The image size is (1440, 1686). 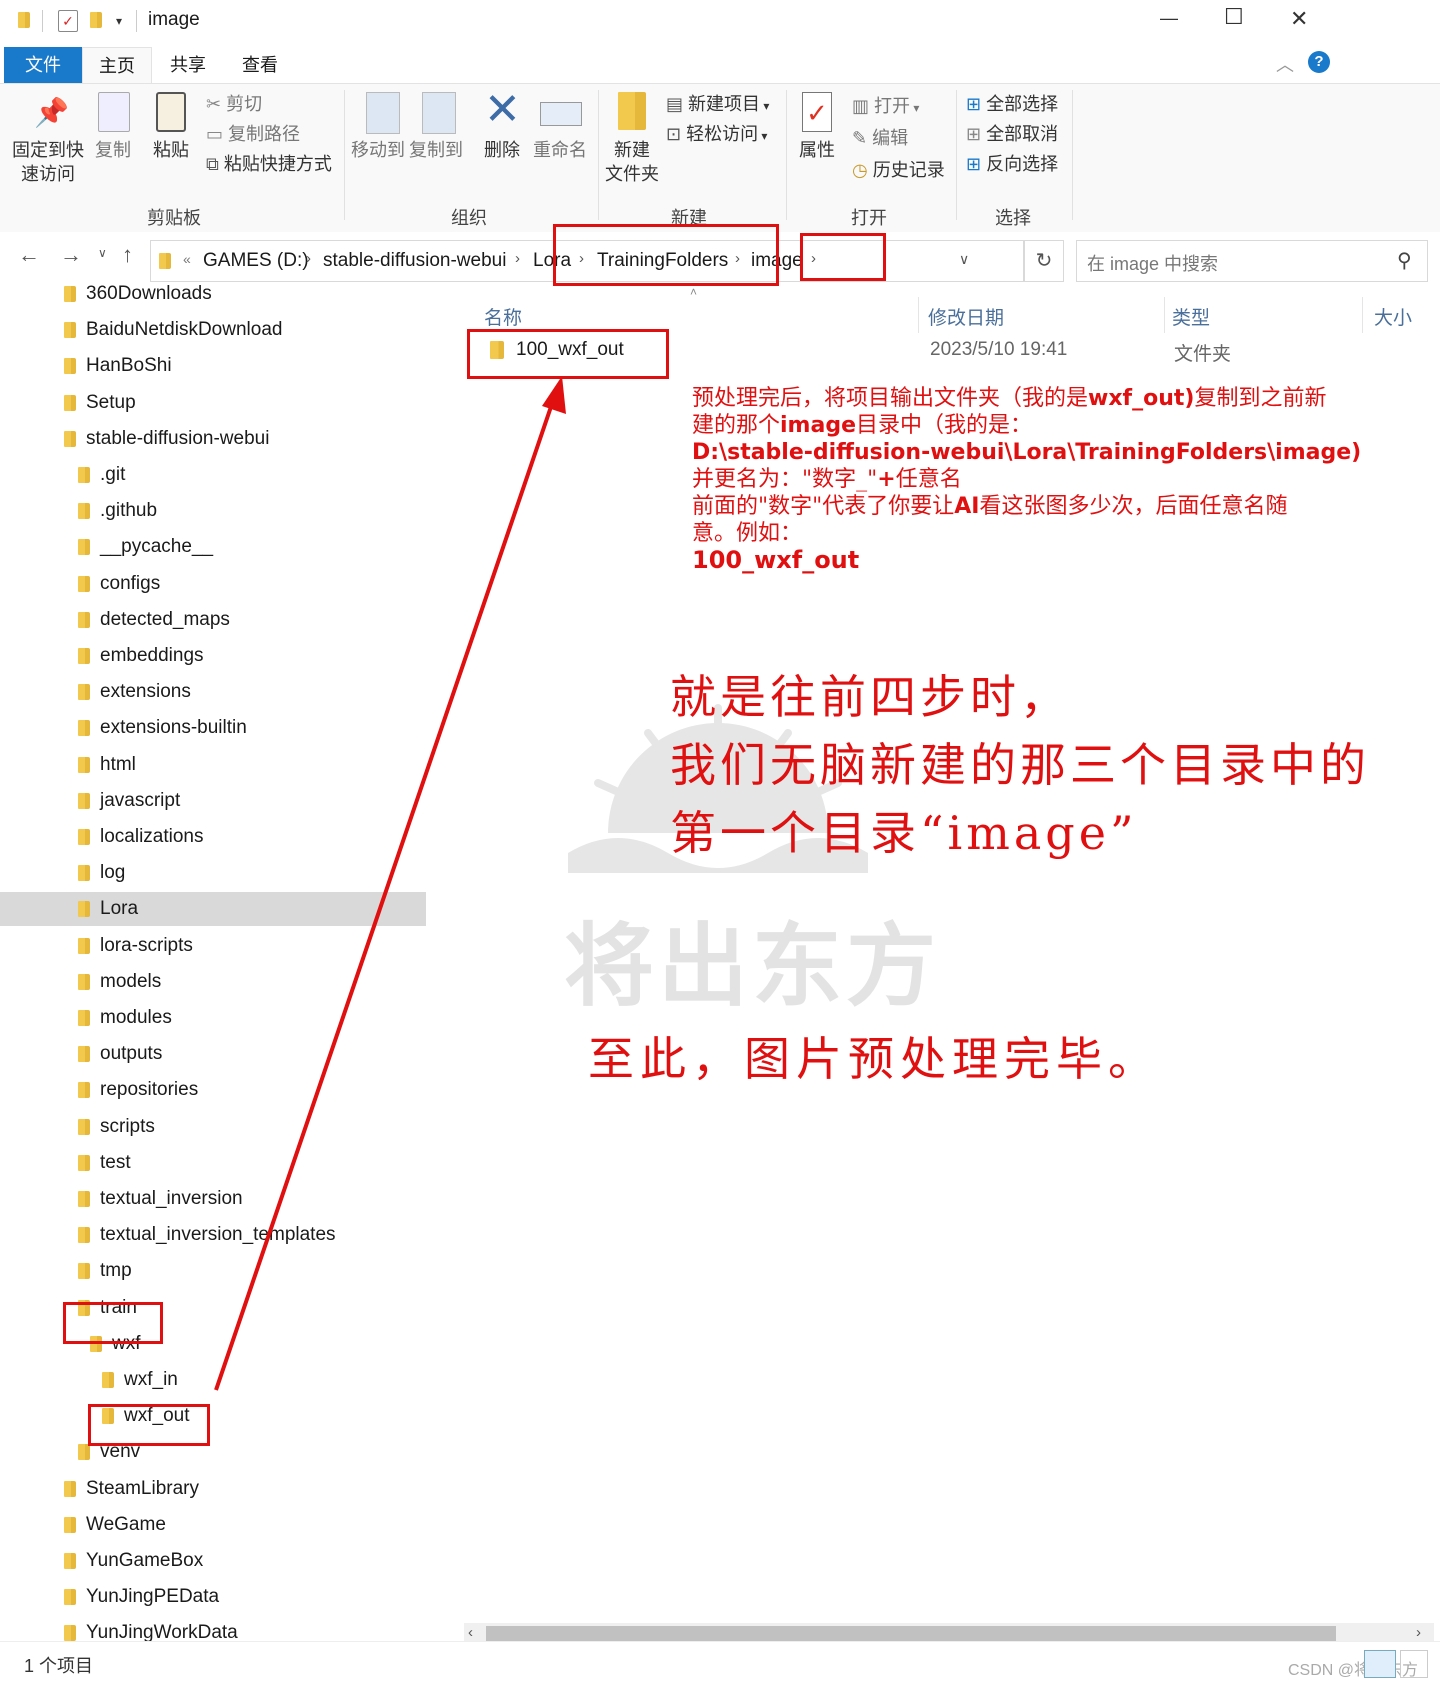 I want to click on large-icons-view-icon, so click(x=1414, y=1664).